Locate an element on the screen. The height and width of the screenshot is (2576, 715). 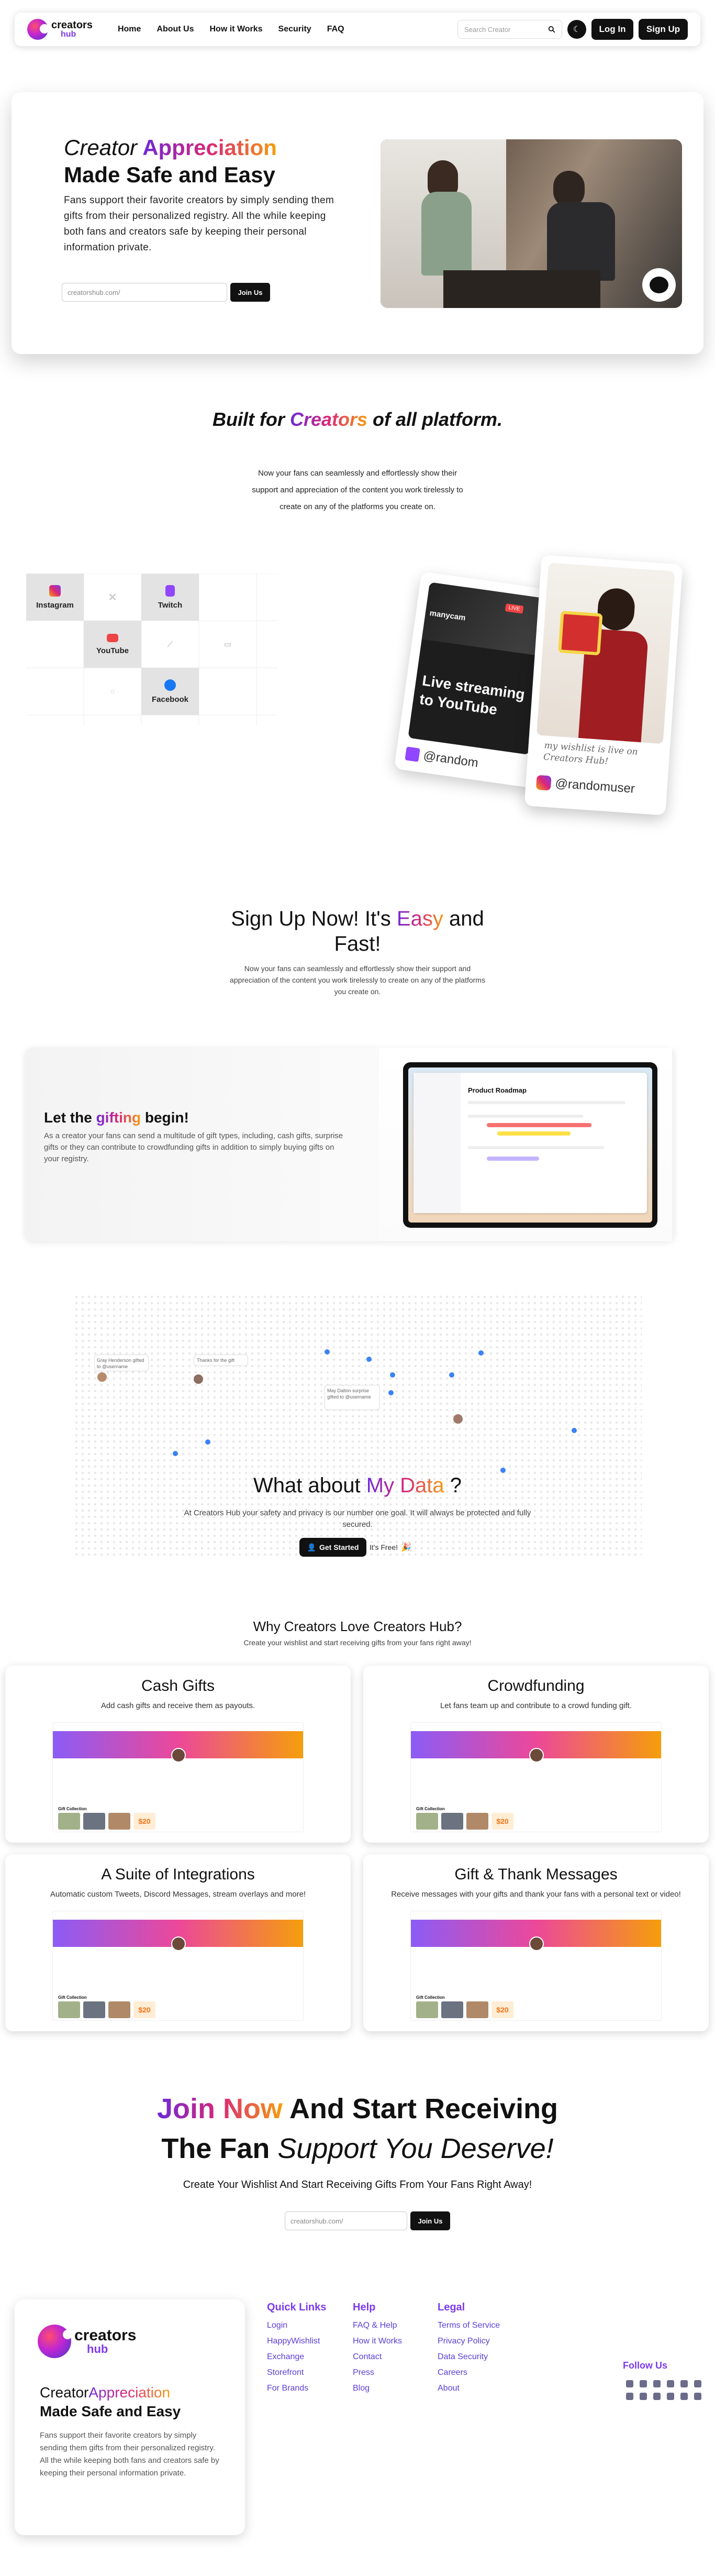
platform-tile-twitch: Twitch is located at coordinates (170, 597).